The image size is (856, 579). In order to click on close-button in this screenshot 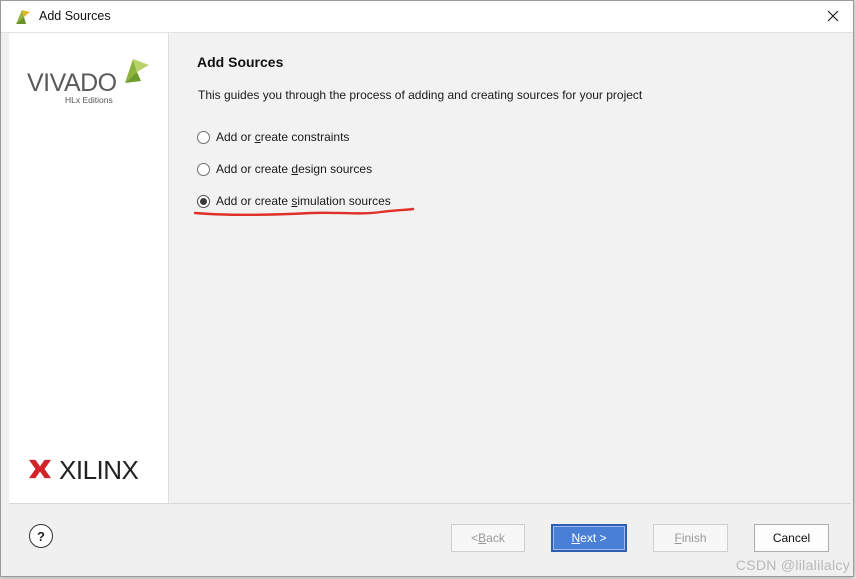, I will do `click(833, 16)`.